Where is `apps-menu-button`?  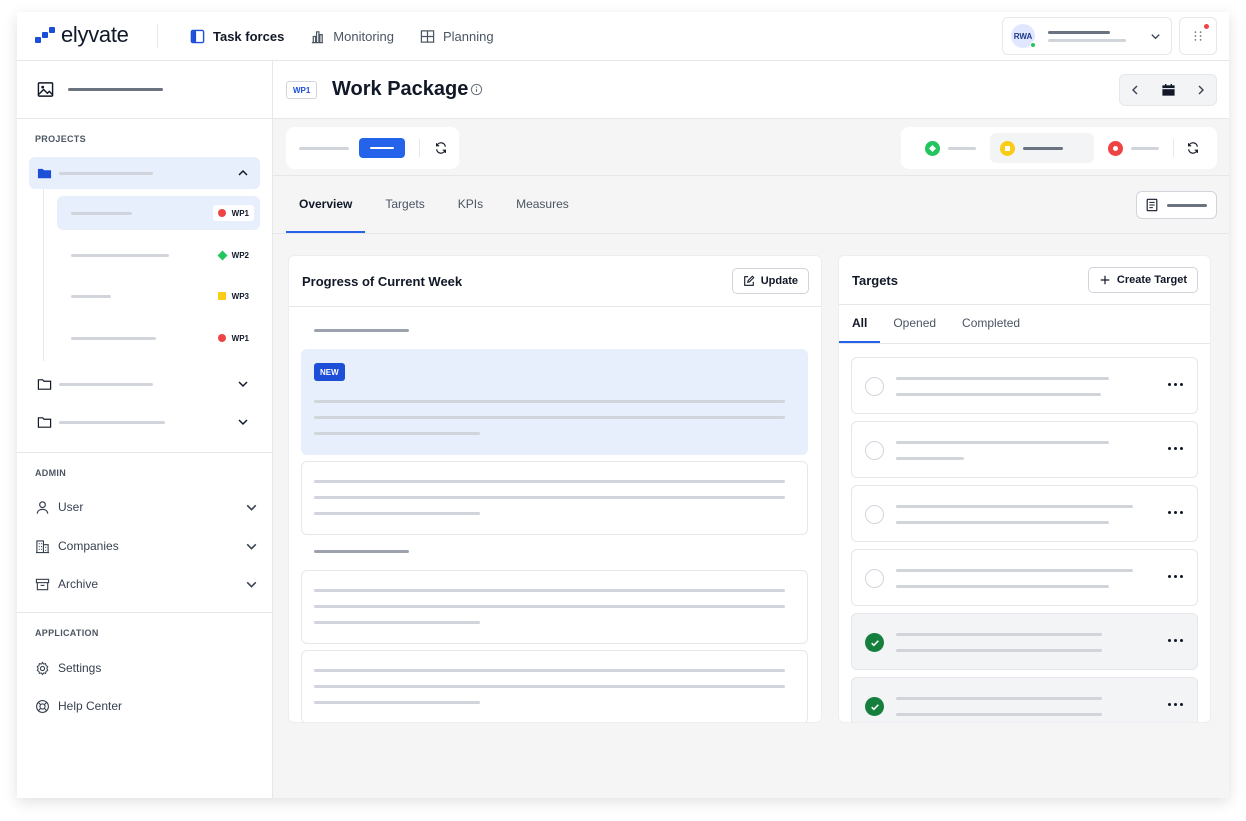 apps-menu-button is located at coordinates (1198, 36).